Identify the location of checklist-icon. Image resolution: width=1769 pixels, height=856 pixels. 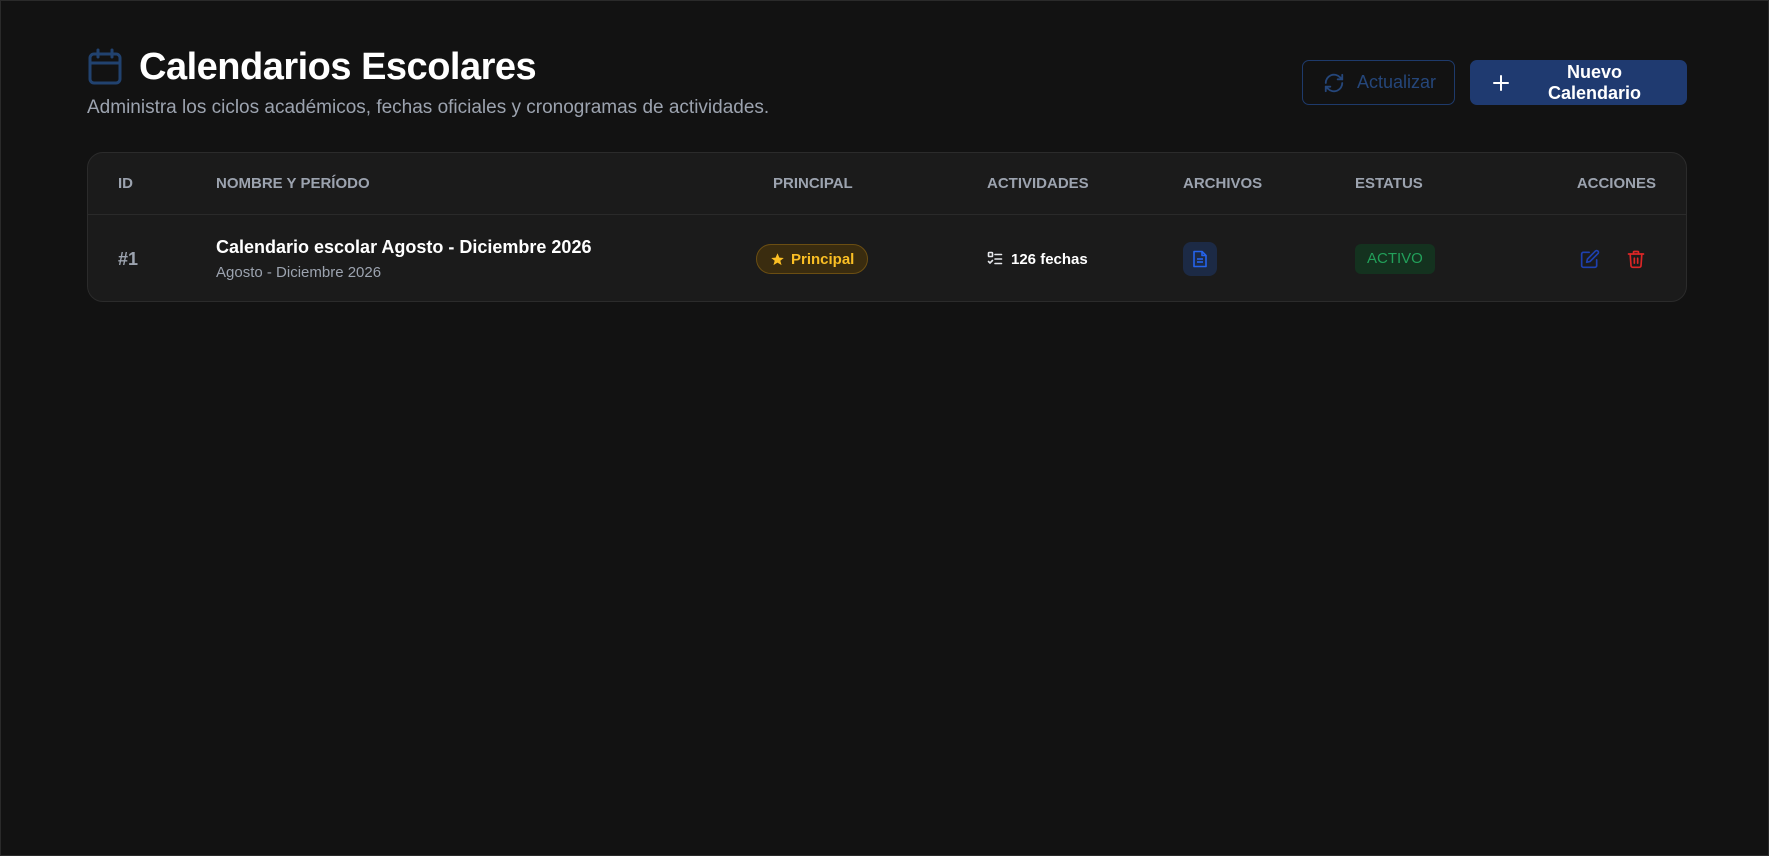
(995, 259).